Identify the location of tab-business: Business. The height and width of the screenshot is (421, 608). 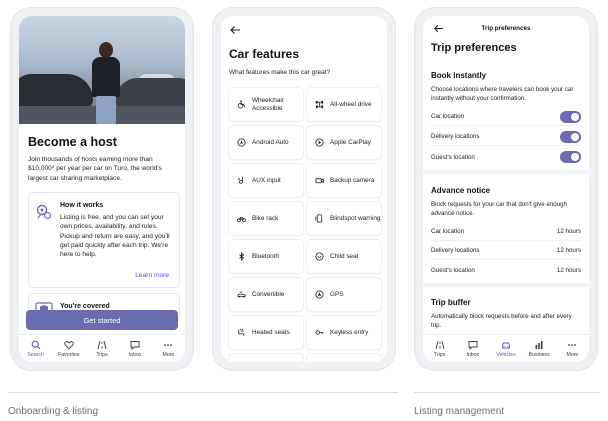
(539, 348).